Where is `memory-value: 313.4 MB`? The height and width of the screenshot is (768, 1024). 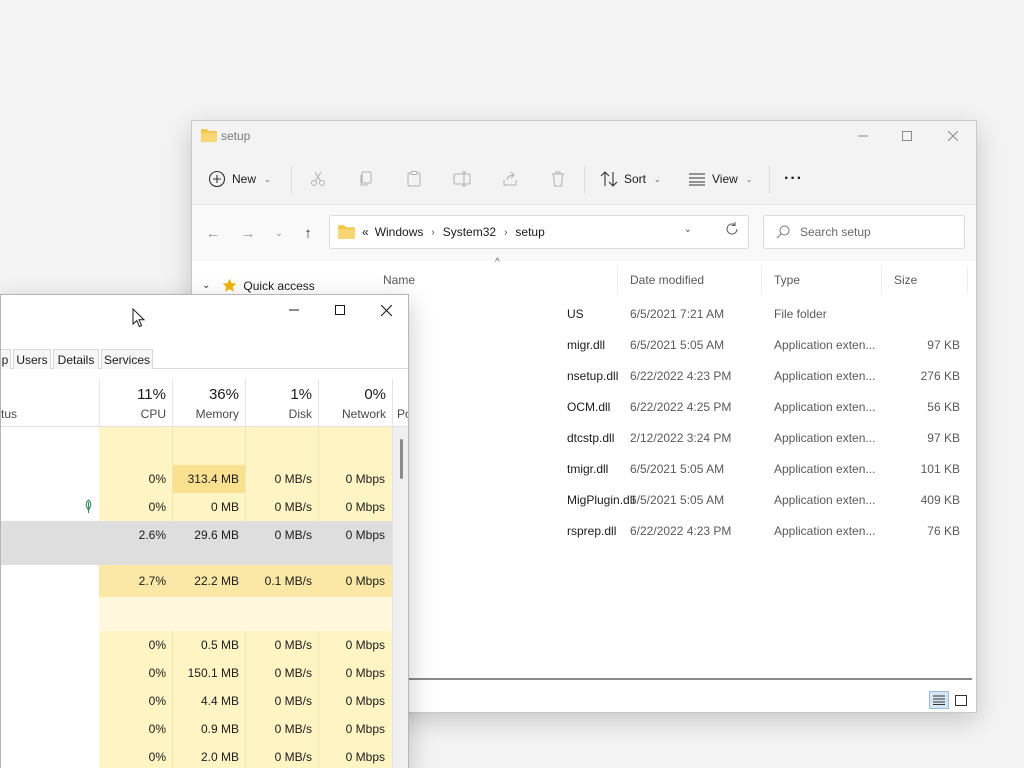
memory-value: 313.4 MB is located at coordinates (213, 479).